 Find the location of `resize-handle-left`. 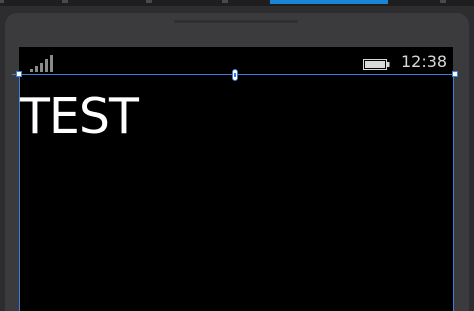

resize-handle-left is located at coordinates (19, 74).